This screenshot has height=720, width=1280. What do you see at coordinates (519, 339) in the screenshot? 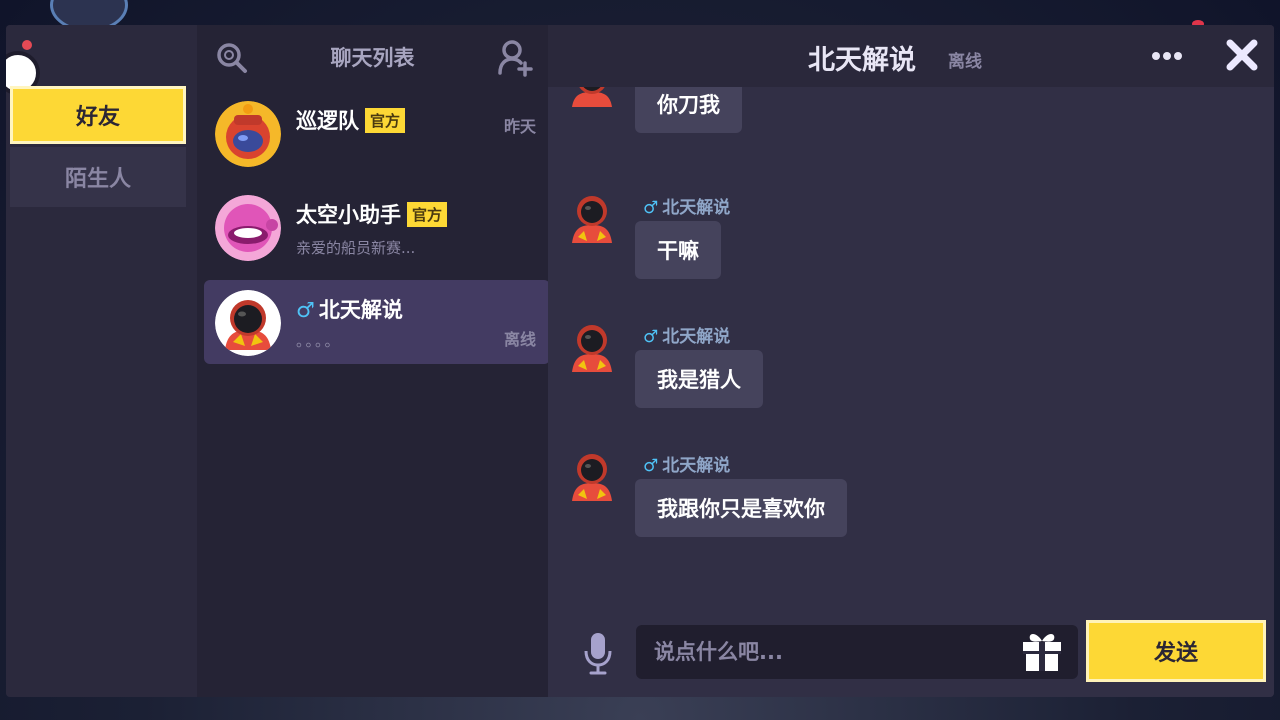
I see `chat-status: 离线` at bounding box center [519, 339].